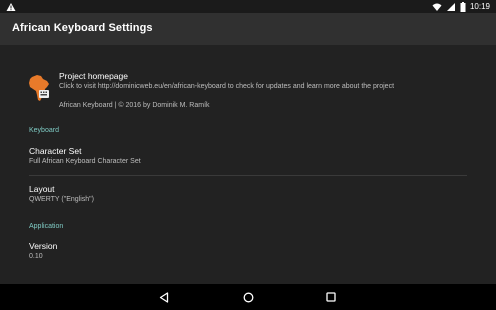  What do you see at coordinates (249, 251) in the screenshot?
I see `version-preference: Version 0.10` at bounding box center [249, 251].